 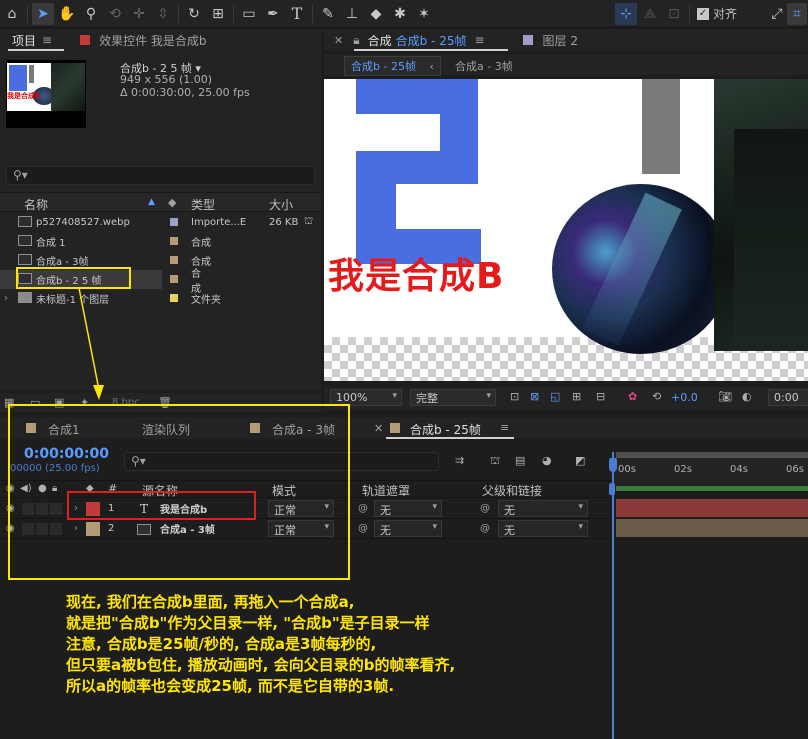 I want to click on bit-depth-button: 8 bpc, so click(x=126, y=402).